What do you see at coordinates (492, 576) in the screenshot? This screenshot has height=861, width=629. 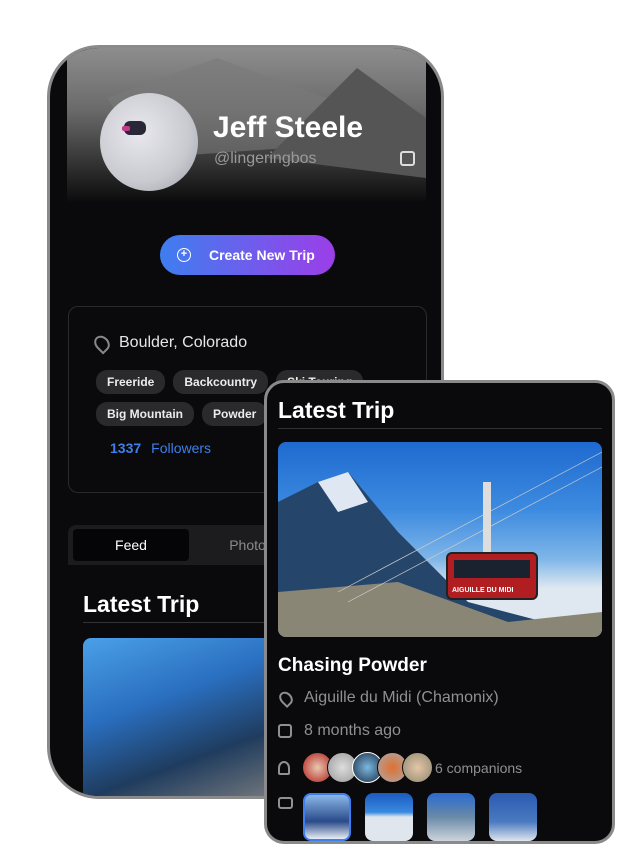 I see `gondola: AIGUILLE DU MIDI` at bounding box center [492, 576].